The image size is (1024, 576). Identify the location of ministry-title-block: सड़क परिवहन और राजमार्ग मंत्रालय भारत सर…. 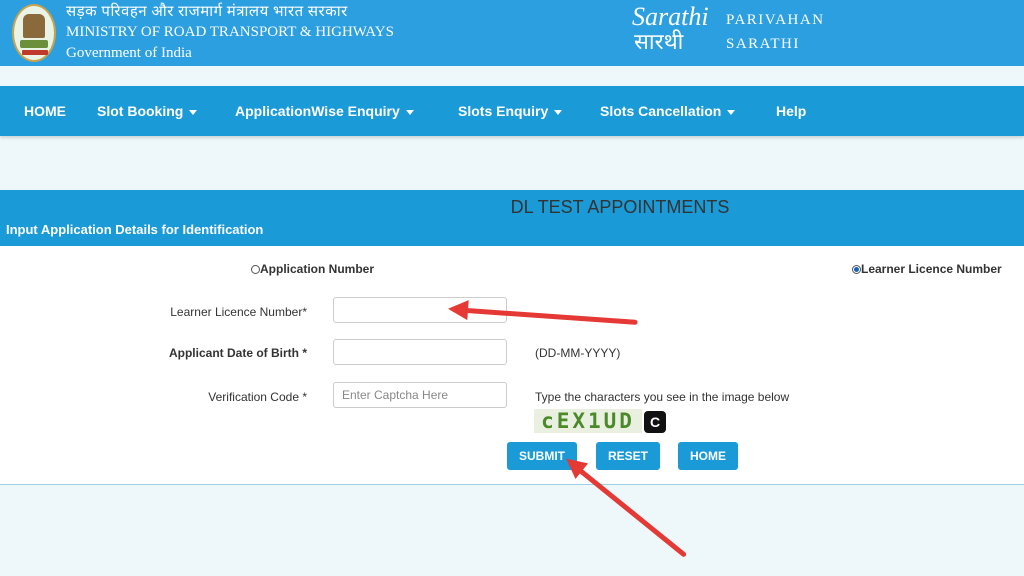
(230, 33).